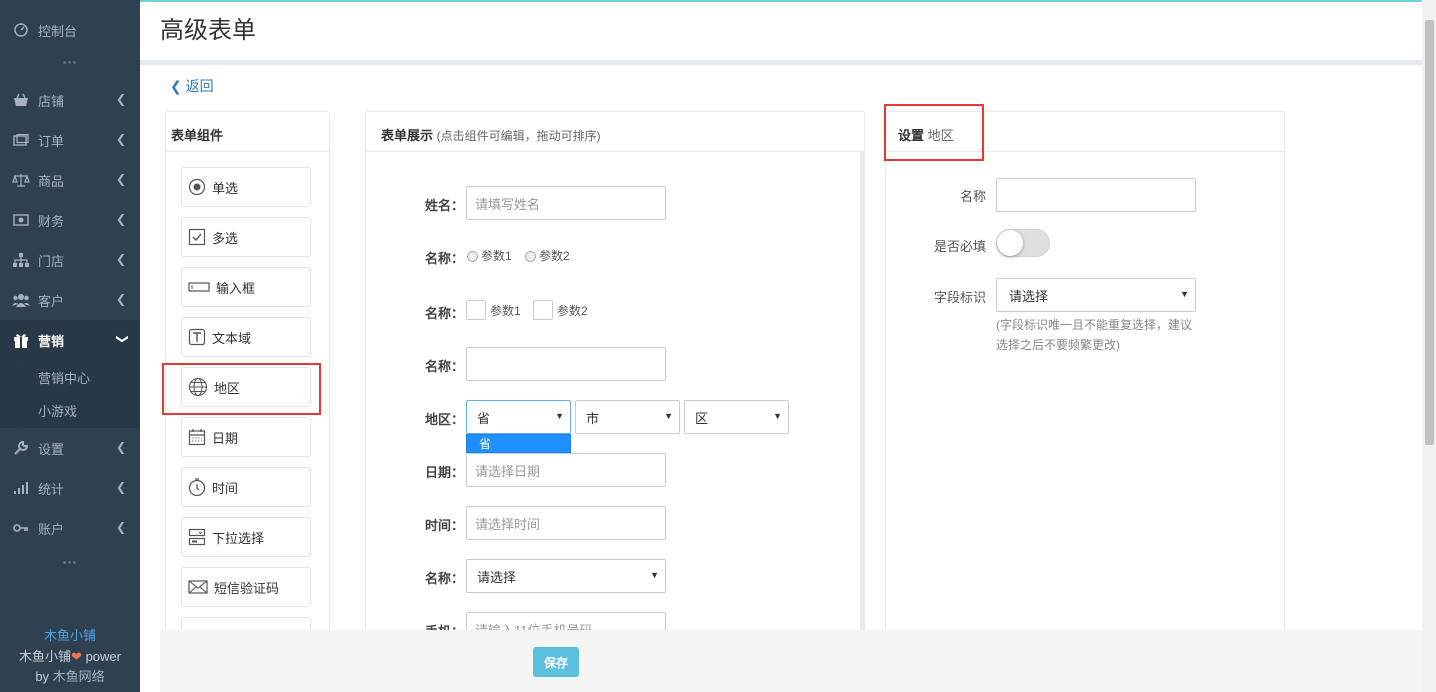  I want to click on nav-statistics: 统计 ❮, so click(70, 488).